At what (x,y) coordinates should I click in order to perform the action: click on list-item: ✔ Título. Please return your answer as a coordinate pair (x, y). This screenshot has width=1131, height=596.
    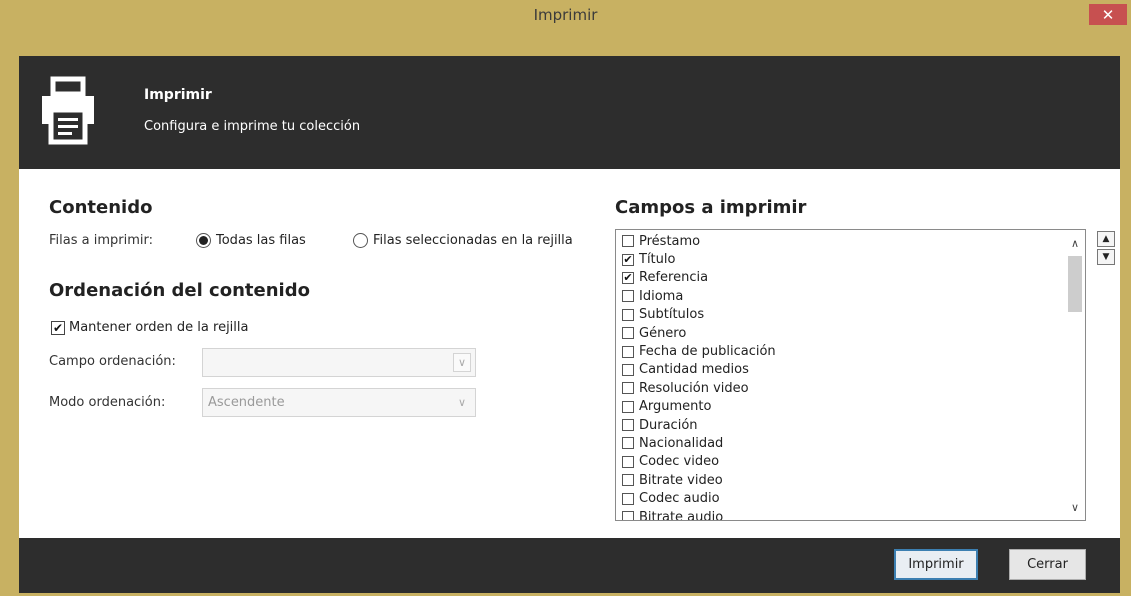
    Looking at the image, I should click on (850, 259).